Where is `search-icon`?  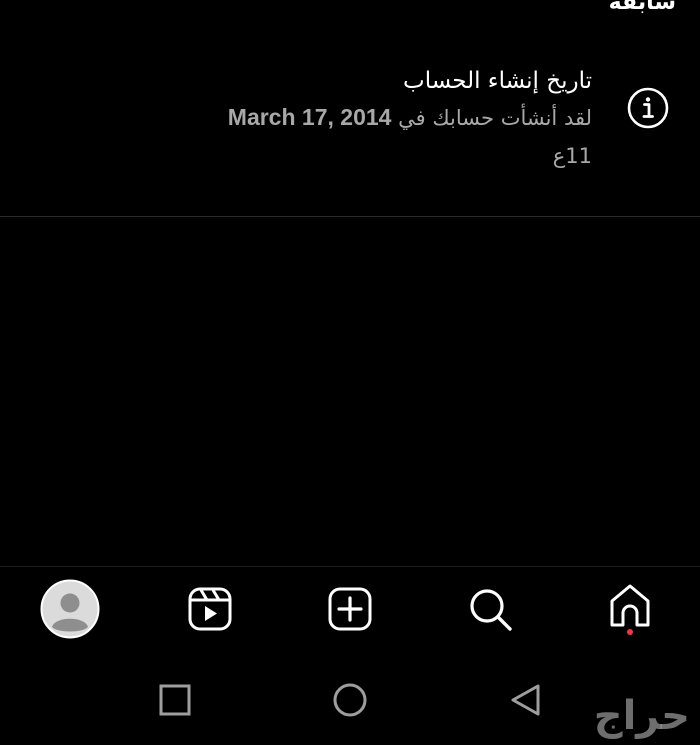
search-icon is located at coordinates (491, 610).